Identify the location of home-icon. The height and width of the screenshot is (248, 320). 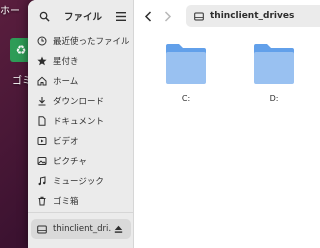
(42, 81).